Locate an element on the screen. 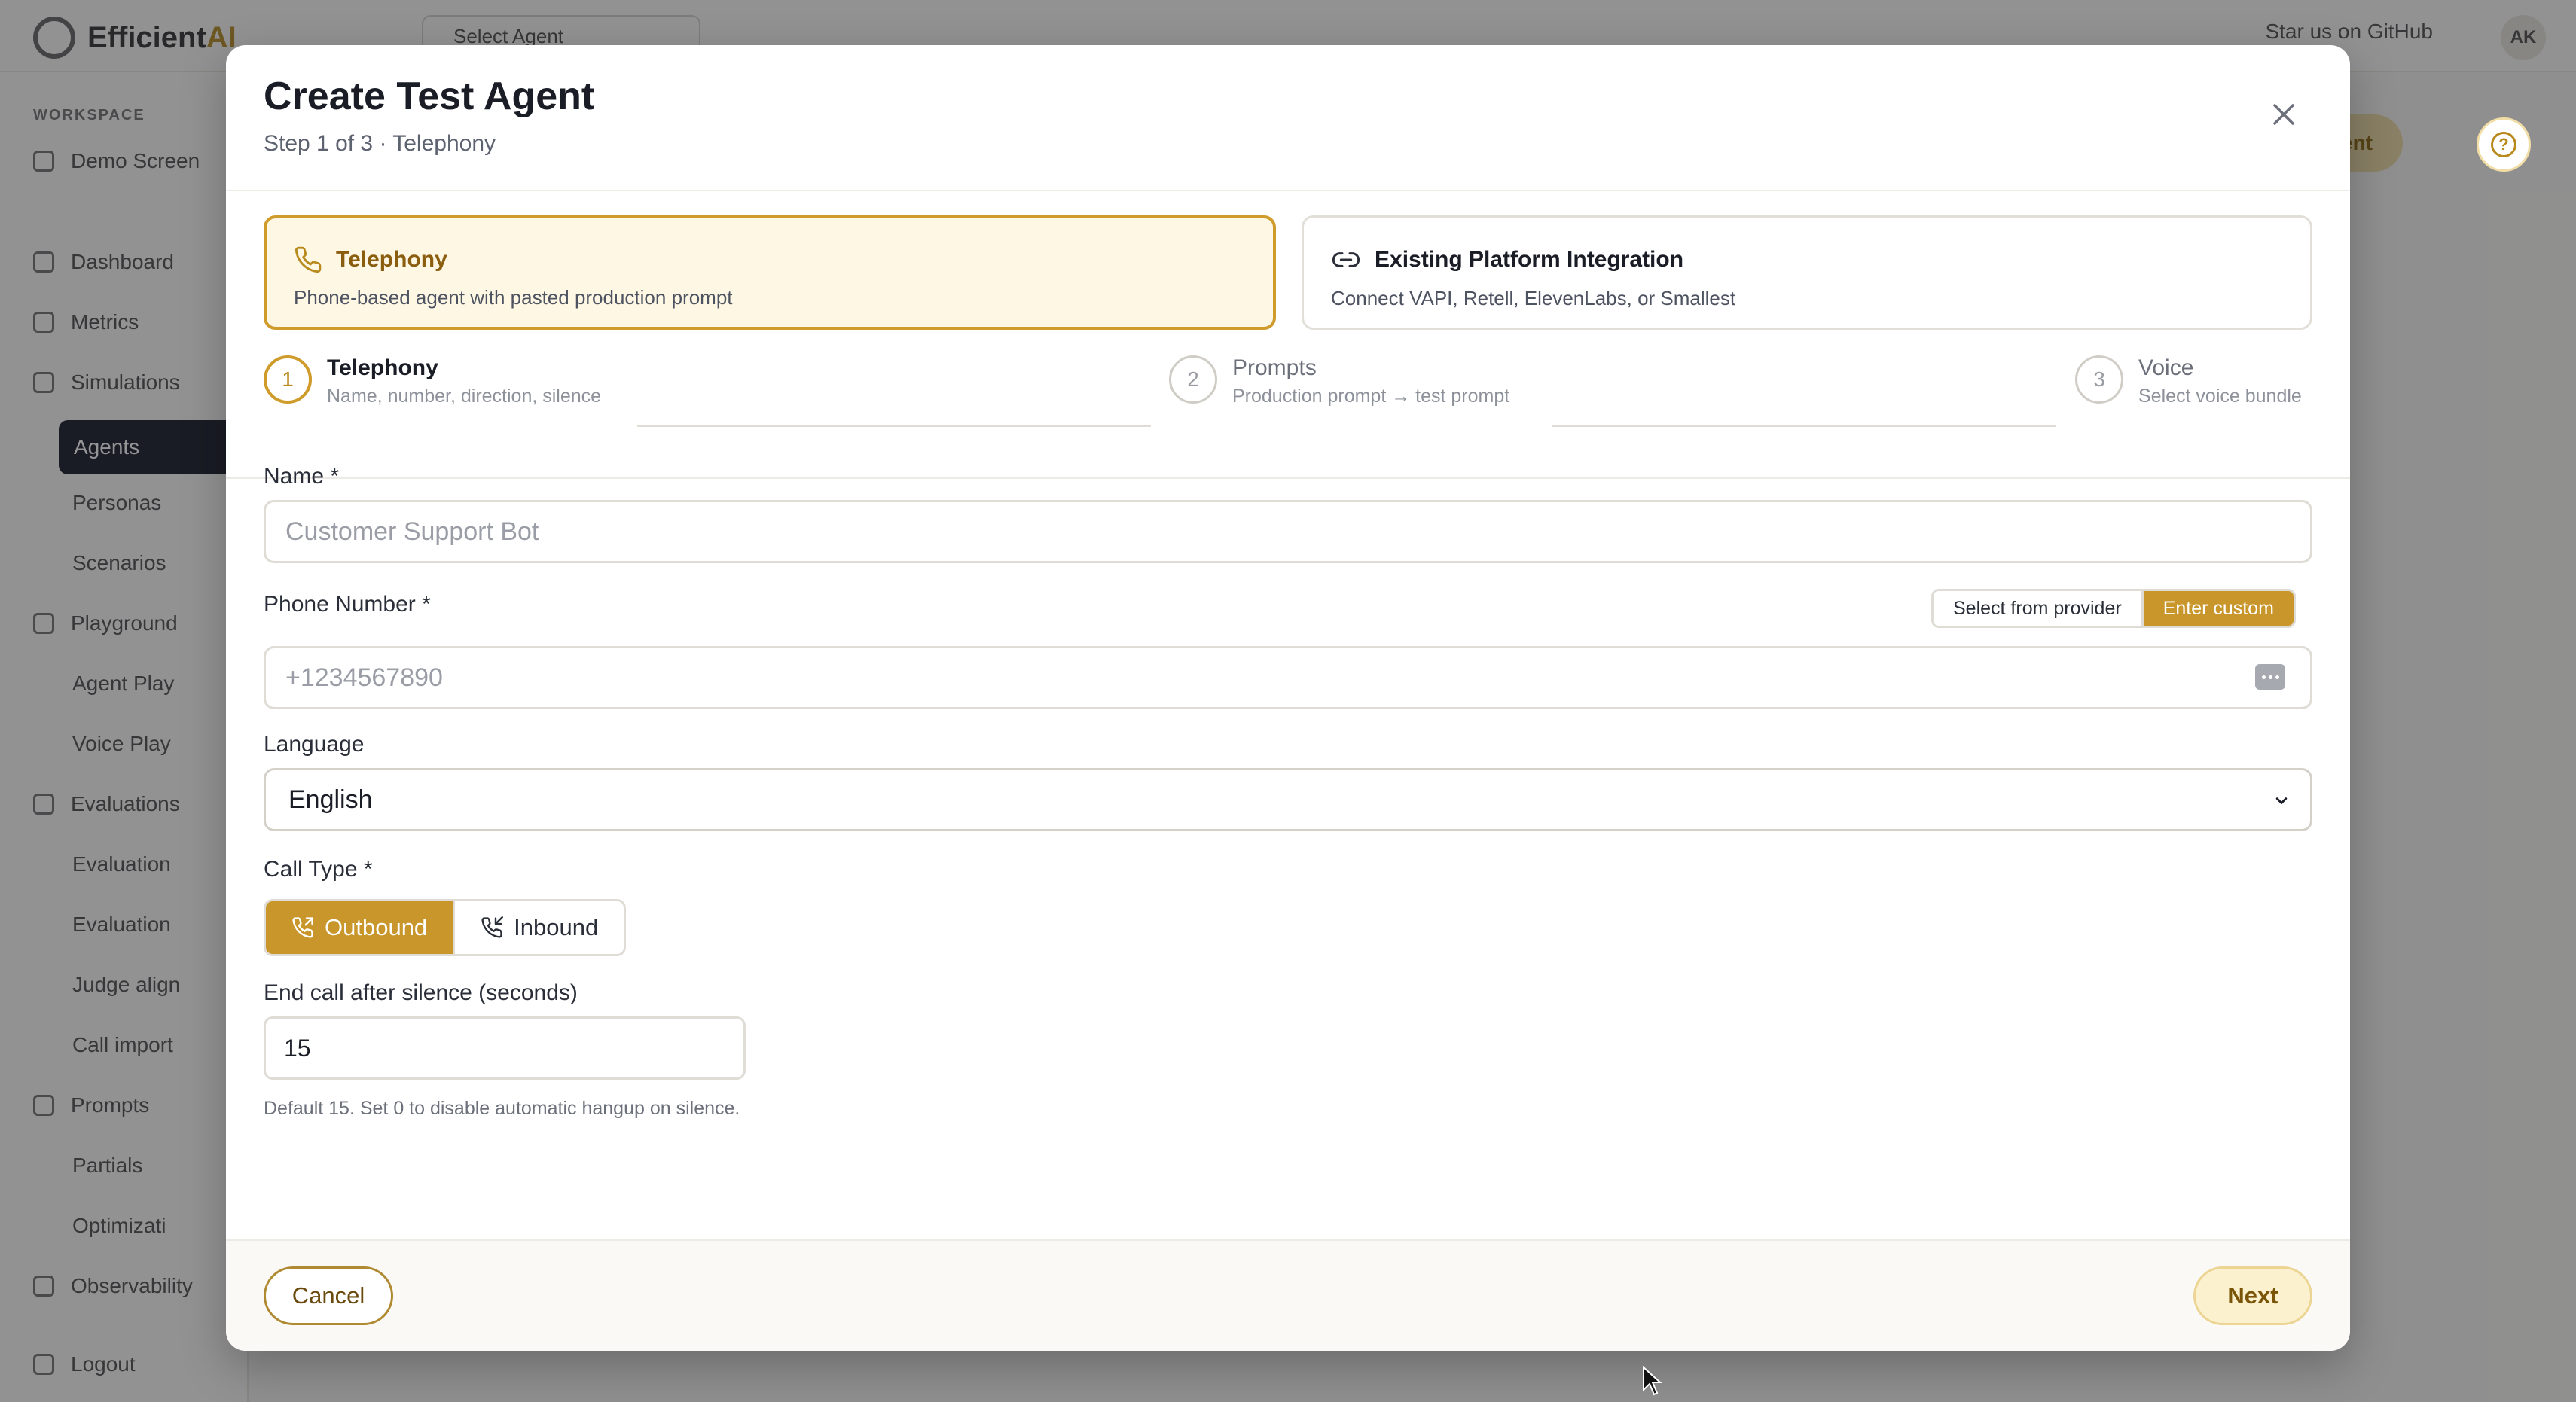  silence-timeout-input: 15 is located at coordinates (505, 1048).